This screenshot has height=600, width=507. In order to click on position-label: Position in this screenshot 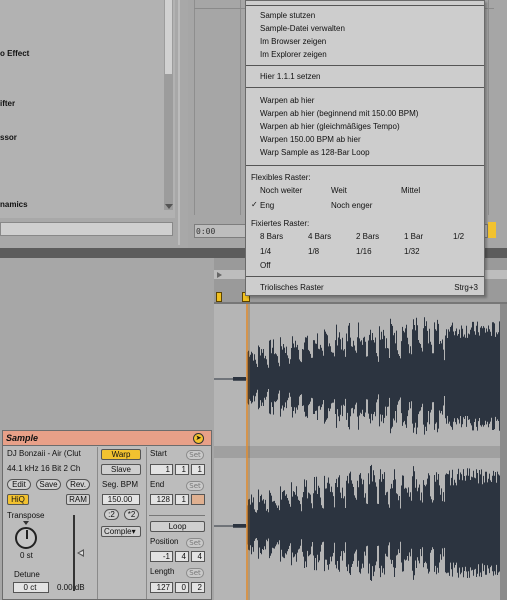, I will do `click(164, 541)`.